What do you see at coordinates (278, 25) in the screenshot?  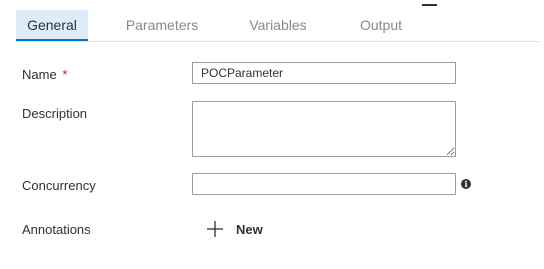 I see `tab-variables: Variables` at bounding box center [278, 25].